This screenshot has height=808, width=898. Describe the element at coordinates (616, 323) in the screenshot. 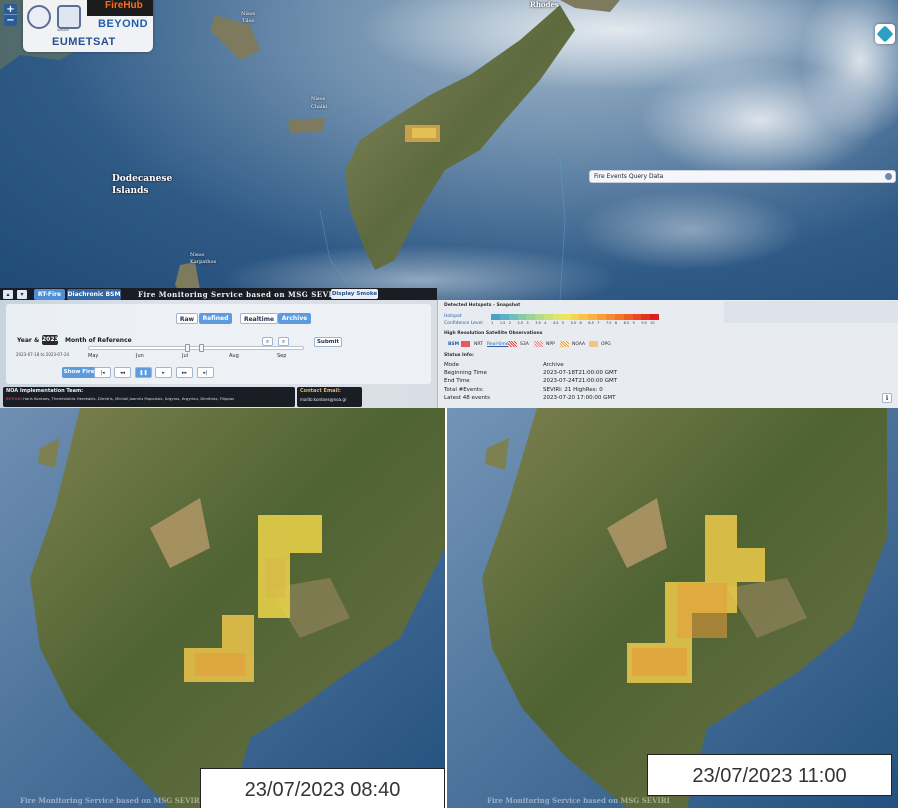

I see `colorbar-tick-label: 8` at that location.